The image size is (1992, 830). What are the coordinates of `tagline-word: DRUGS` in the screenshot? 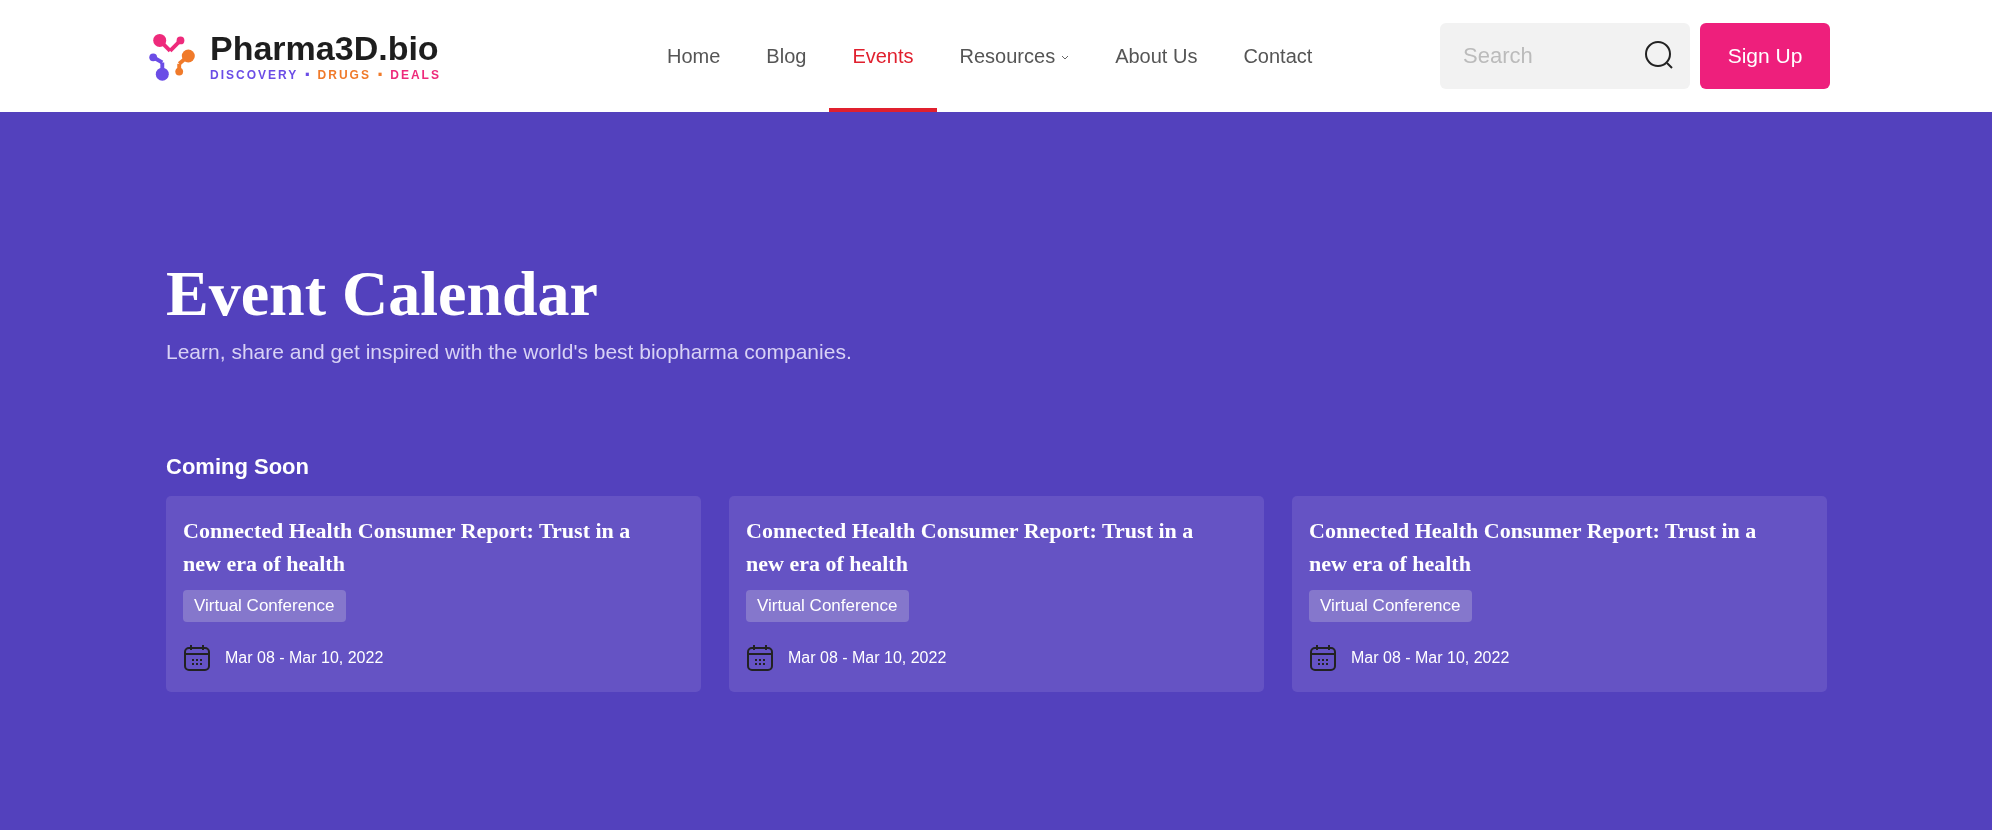 It's located at (344, 74).